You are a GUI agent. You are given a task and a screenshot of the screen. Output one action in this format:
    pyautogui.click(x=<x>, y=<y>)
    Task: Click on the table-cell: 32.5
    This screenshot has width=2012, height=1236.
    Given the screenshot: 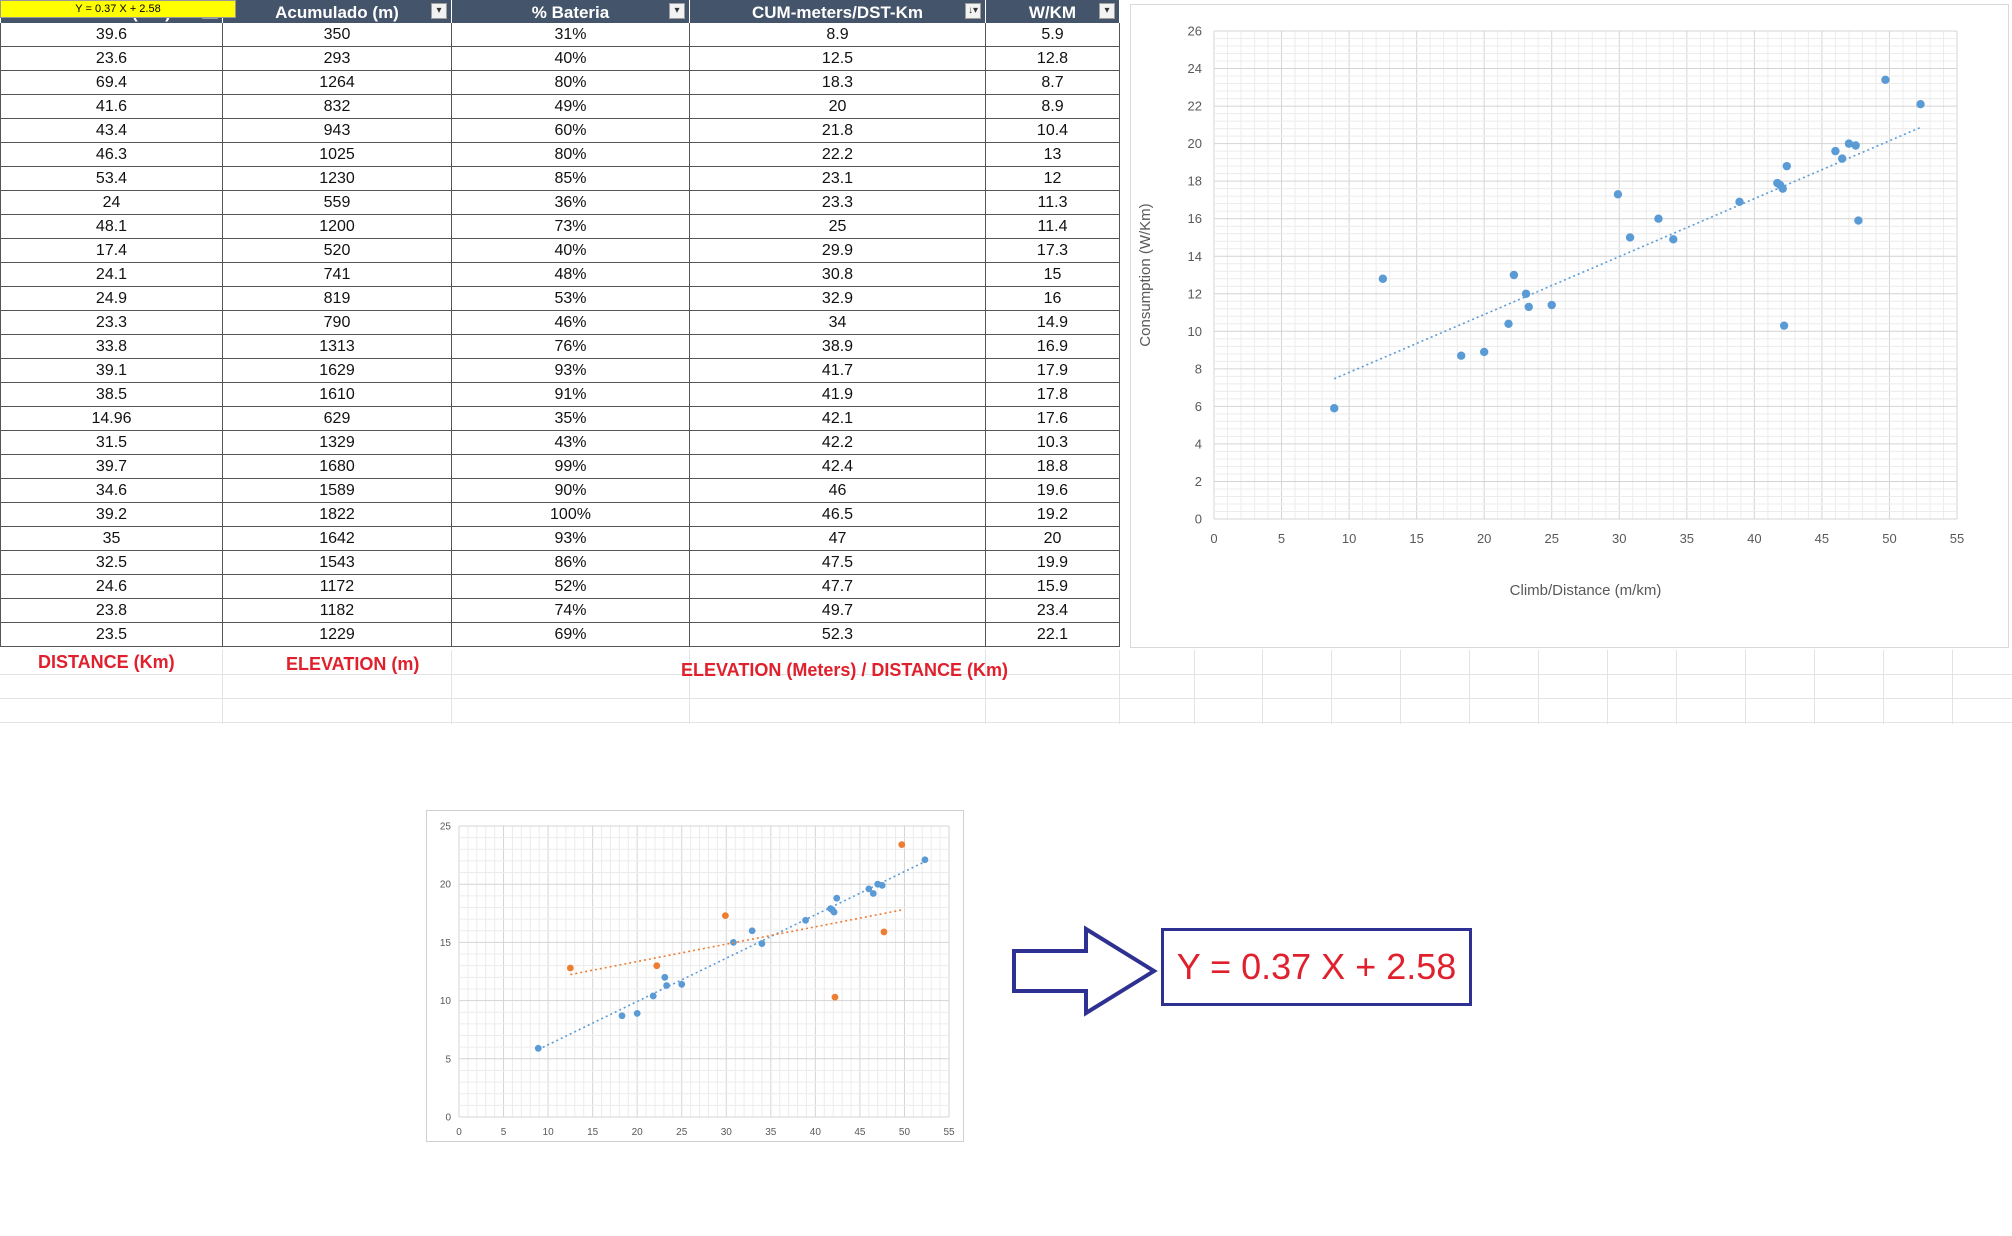 What is the action you would take?
    pyautogui.click(x=111, y=562)
    